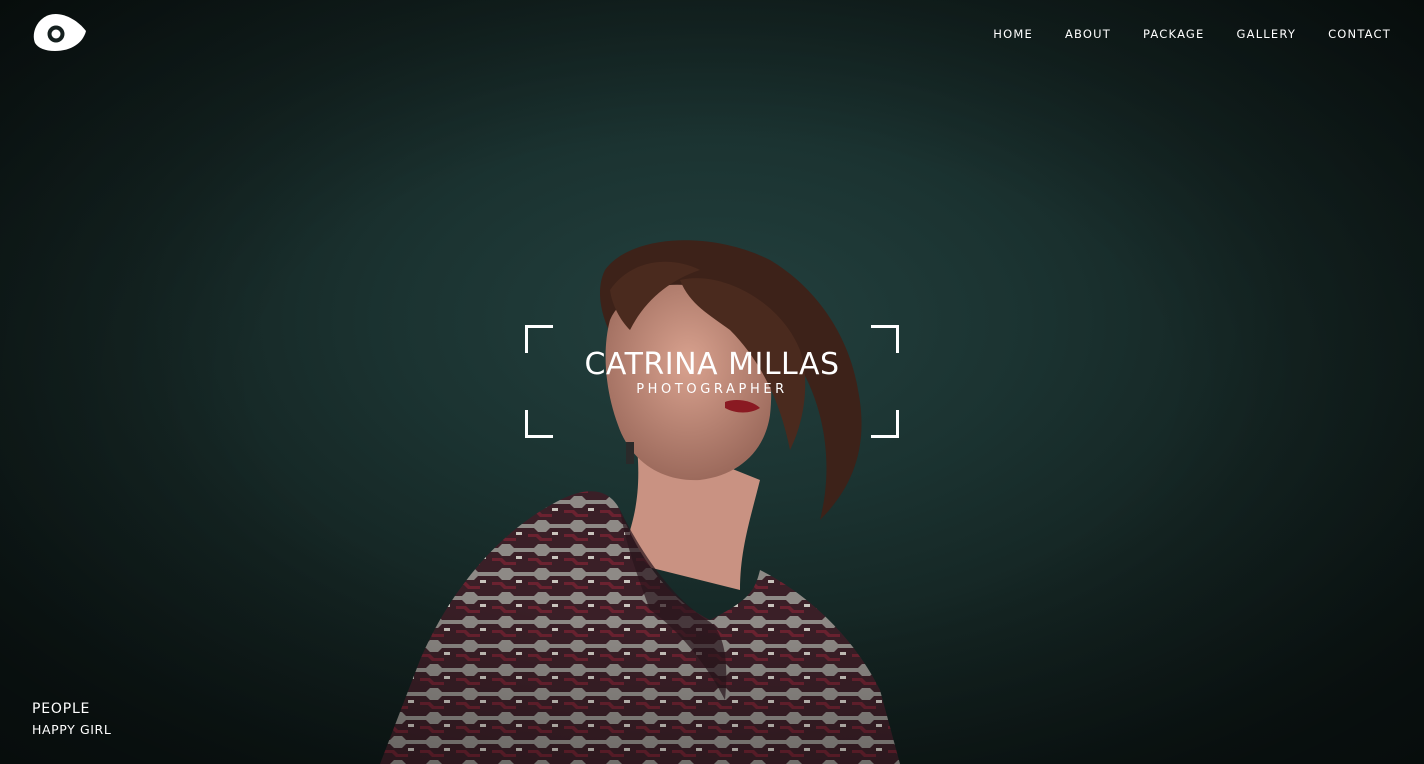 This screenshot has width=1424, height=764. Describe the element at coordinates (885, 424) in the screenshot. I see `frame-corner-bottom-right` at that location.